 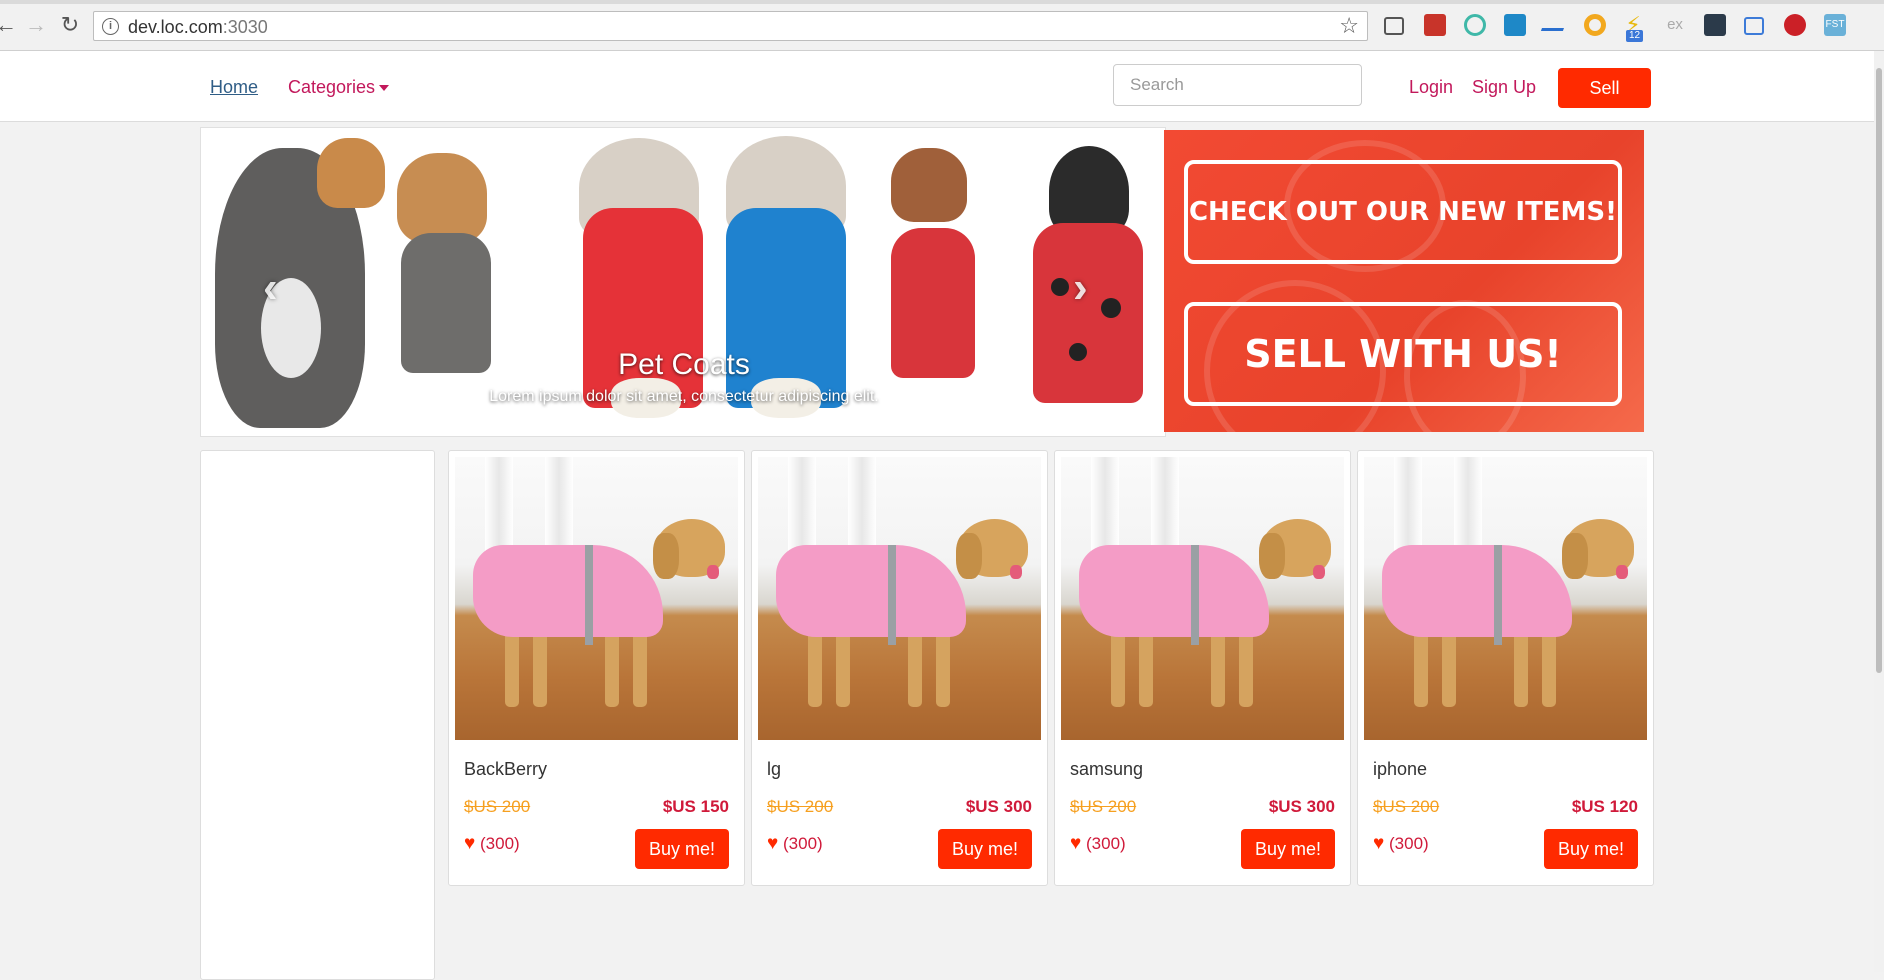 What do you see at coordinates (695, 806) in the screenshot?
I see `product-price: $US 150` at bounding box center [695, 806].